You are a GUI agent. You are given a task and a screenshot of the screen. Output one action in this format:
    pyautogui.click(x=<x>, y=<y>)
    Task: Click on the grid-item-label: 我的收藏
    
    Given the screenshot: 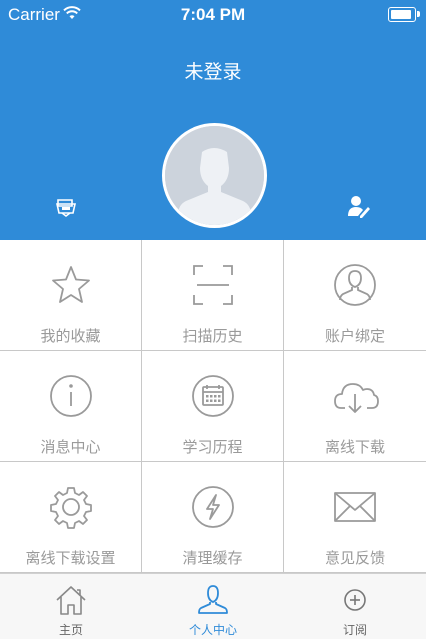 What is the action you would take?
    pyautogui.click(x=70, y=336)
    